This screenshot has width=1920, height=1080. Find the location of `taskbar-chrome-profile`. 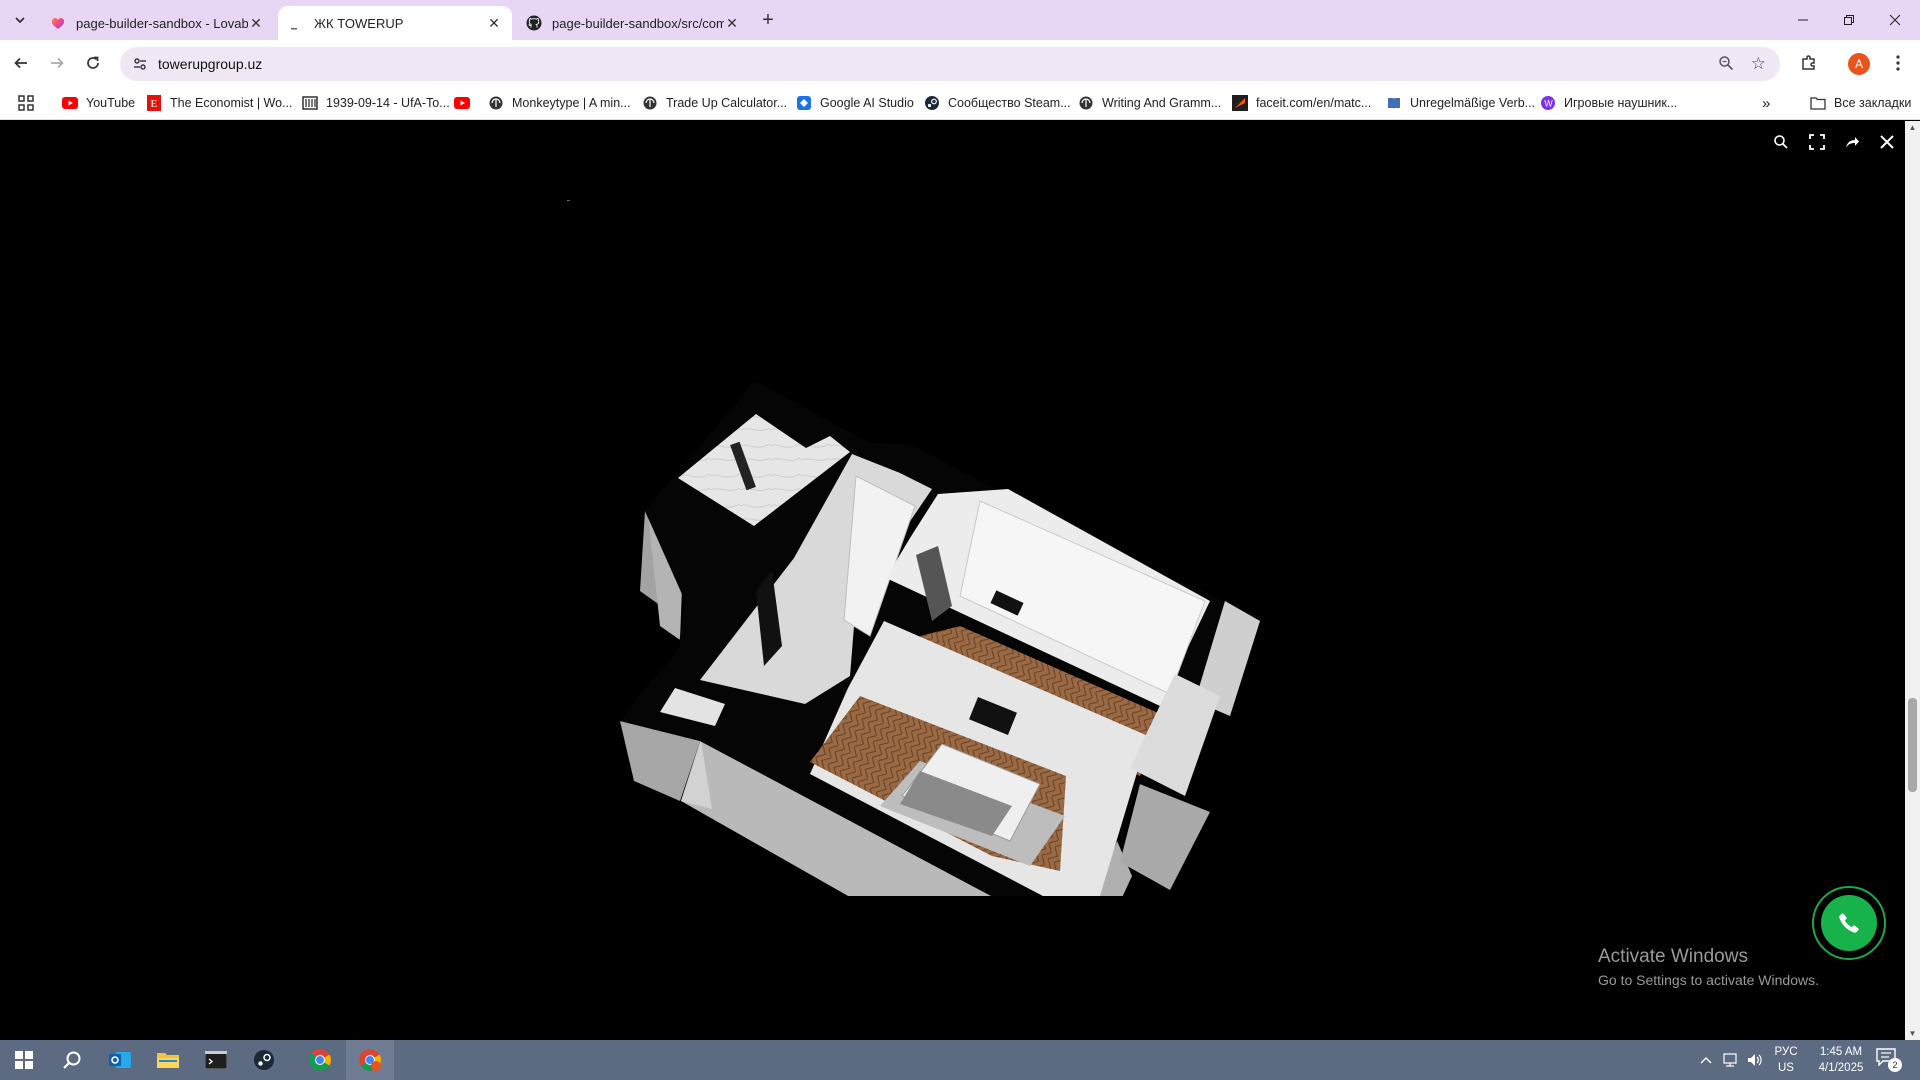

taskbar-chrome-profile is located at coordinates (370, 1060).